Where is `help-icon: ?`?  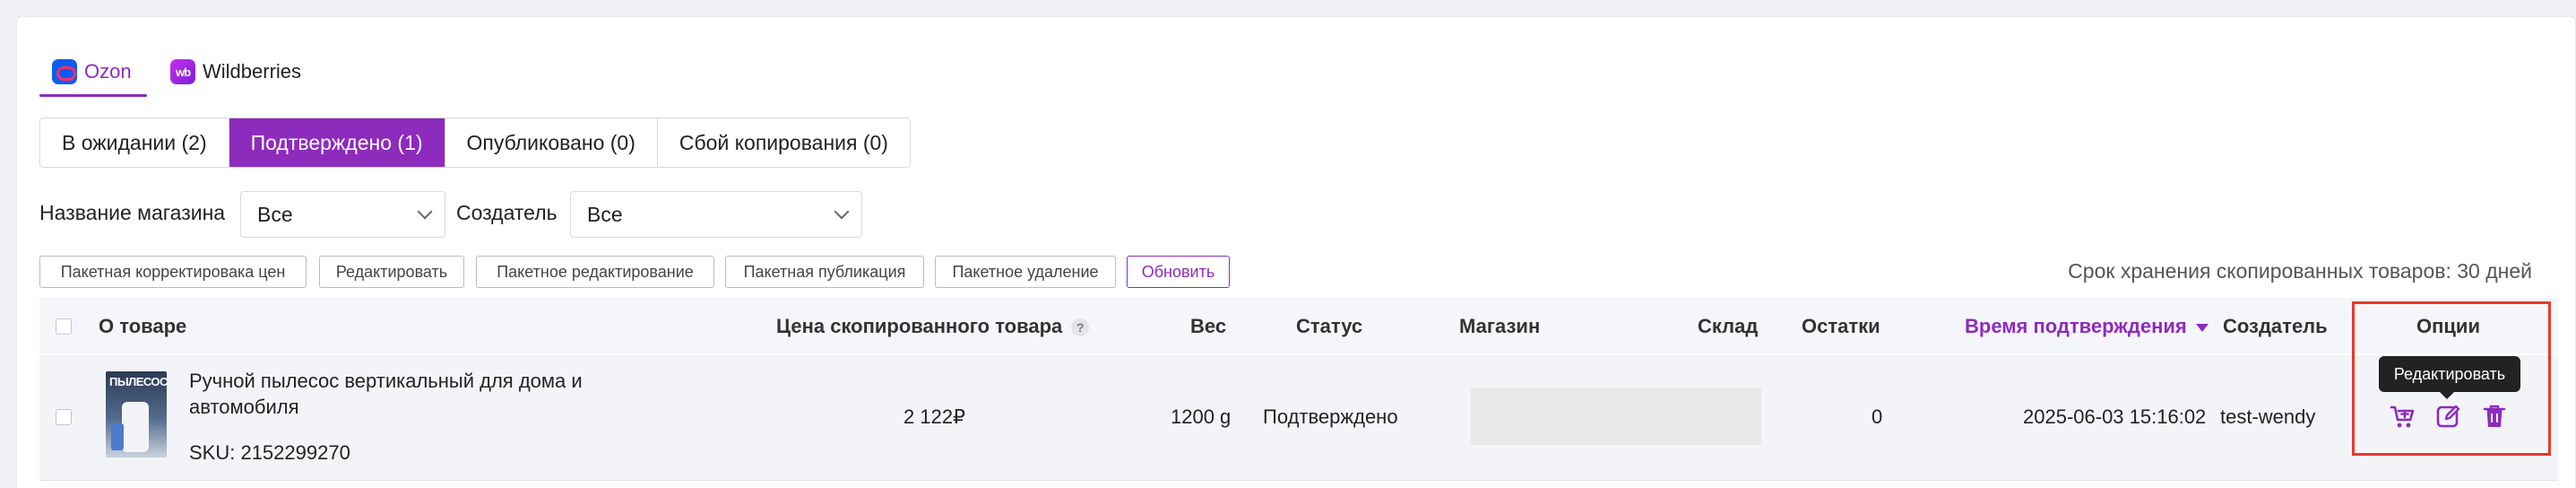
help-icon: ? is located at coordinates (1080, 327).